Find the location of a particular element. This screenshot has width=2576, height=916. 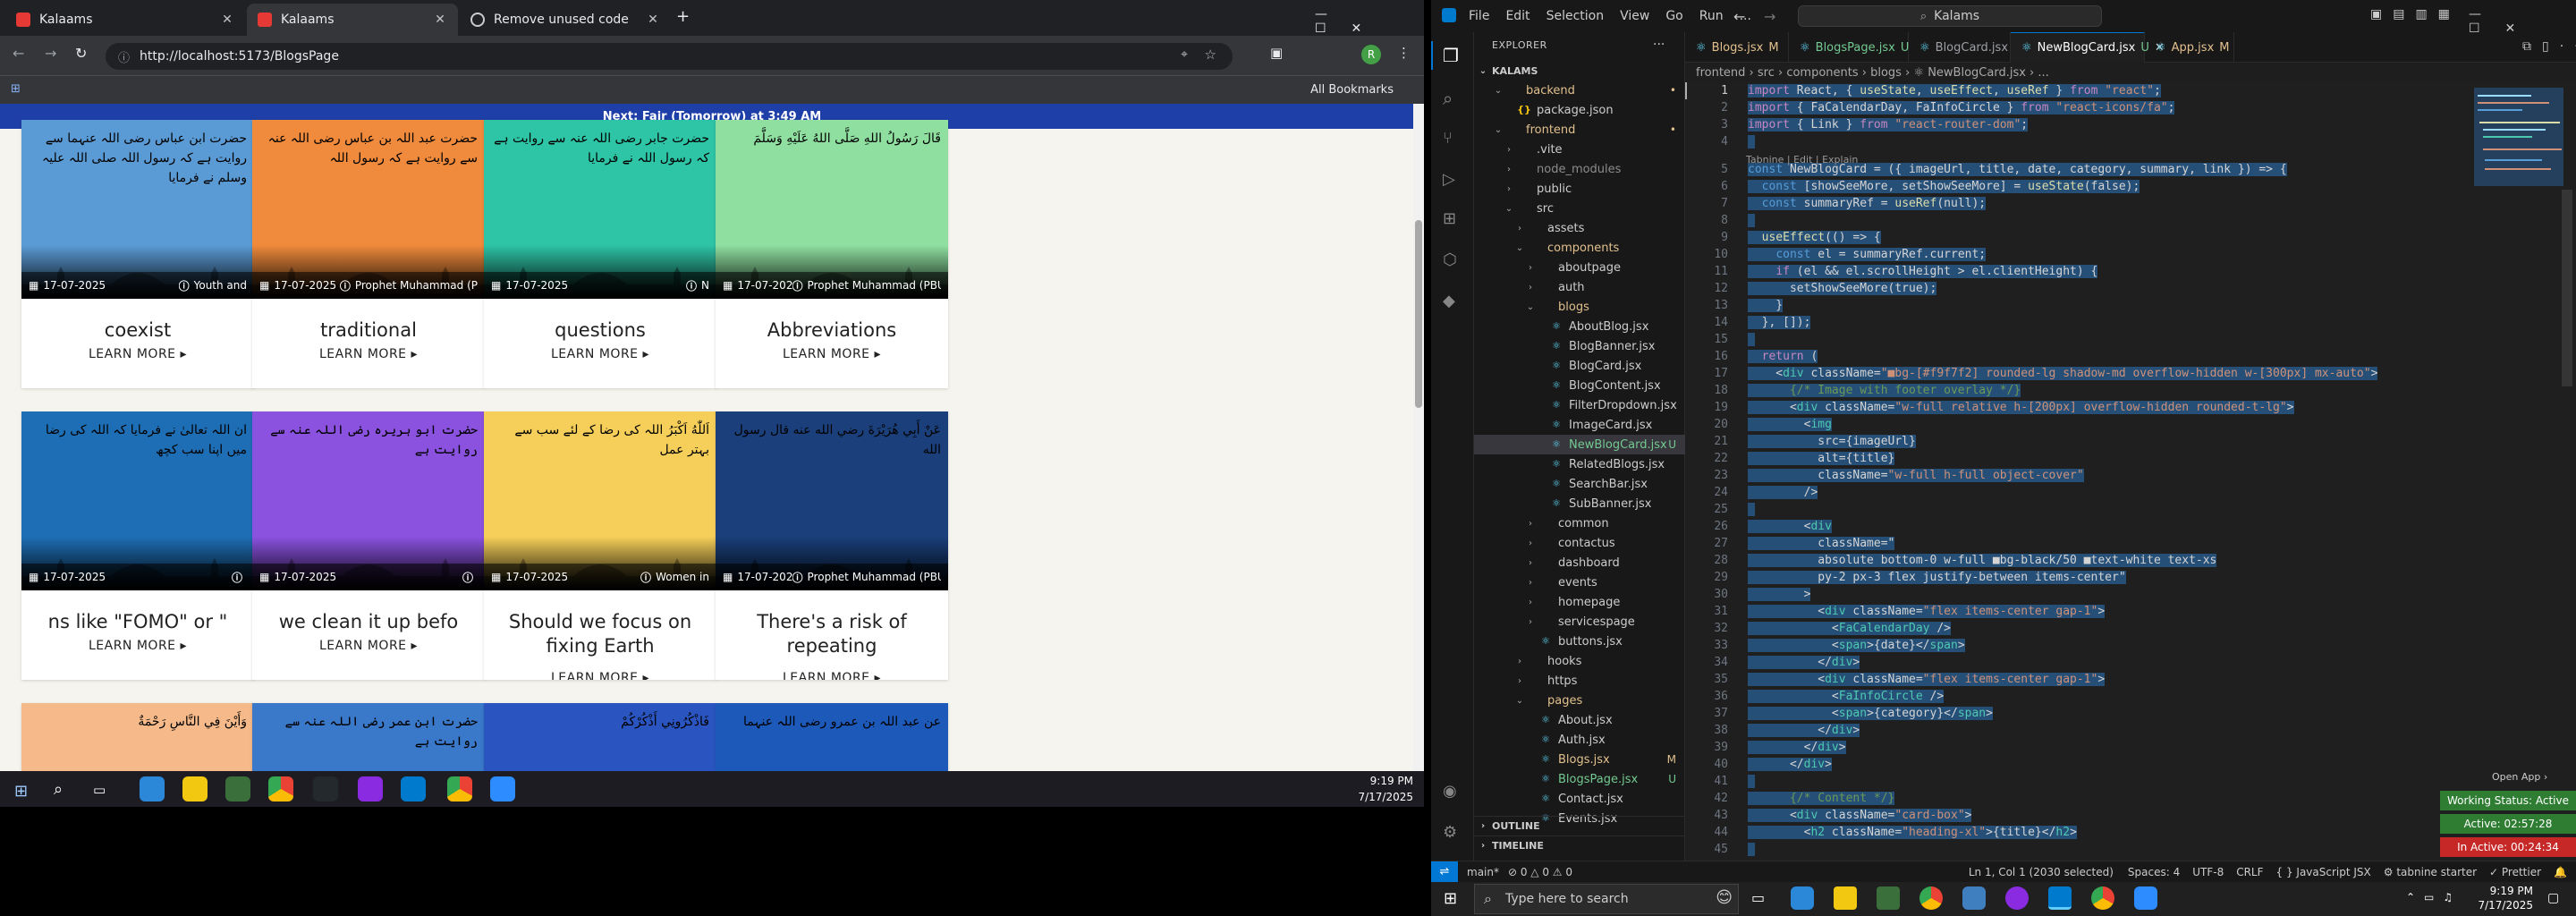

tree-item: ⚛ RelatedBlogs.jsx is located at coordinates (1579, 464).